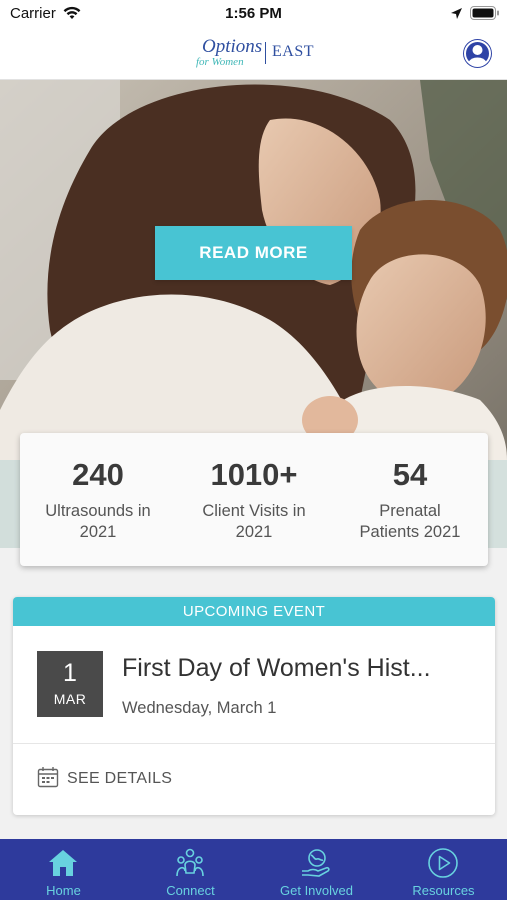 Image resolution: width=507 pixels, height=900 pixels. I want to click on status-bar: Carrier 1:56 PM, so click(253, 14).